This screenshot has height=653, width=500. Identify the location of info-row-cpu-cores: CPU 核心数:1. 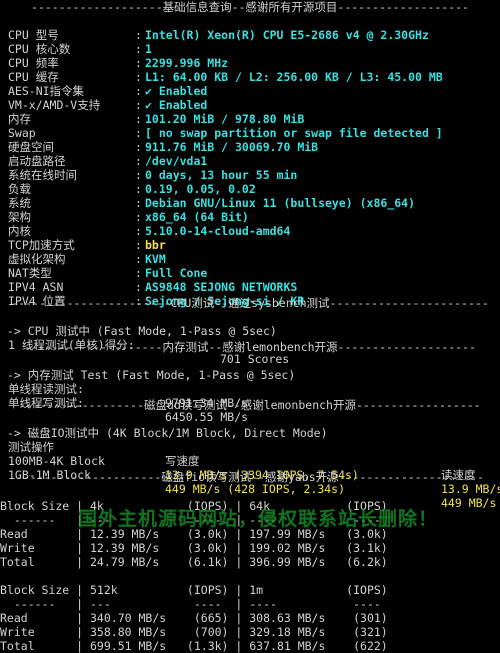
(80, 49).